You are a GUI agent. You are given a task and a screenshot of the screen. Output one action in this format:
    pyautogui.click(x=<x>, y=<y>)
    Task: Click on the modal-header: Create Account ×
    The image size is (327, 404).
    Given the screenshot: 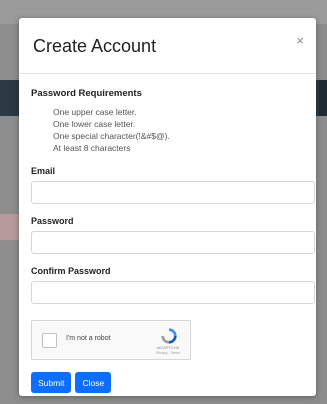 What is the action you would take?
    pyautogui.click(x=167, y=46)
    